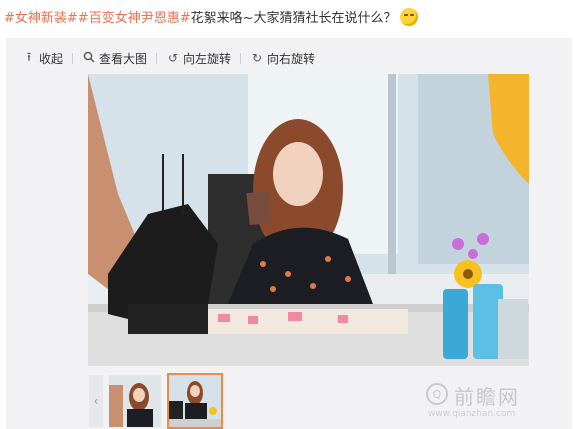  Describe the element at coordinates (123, 58) in the screenshot. I see `view-large-label: 查看大图` at that location.